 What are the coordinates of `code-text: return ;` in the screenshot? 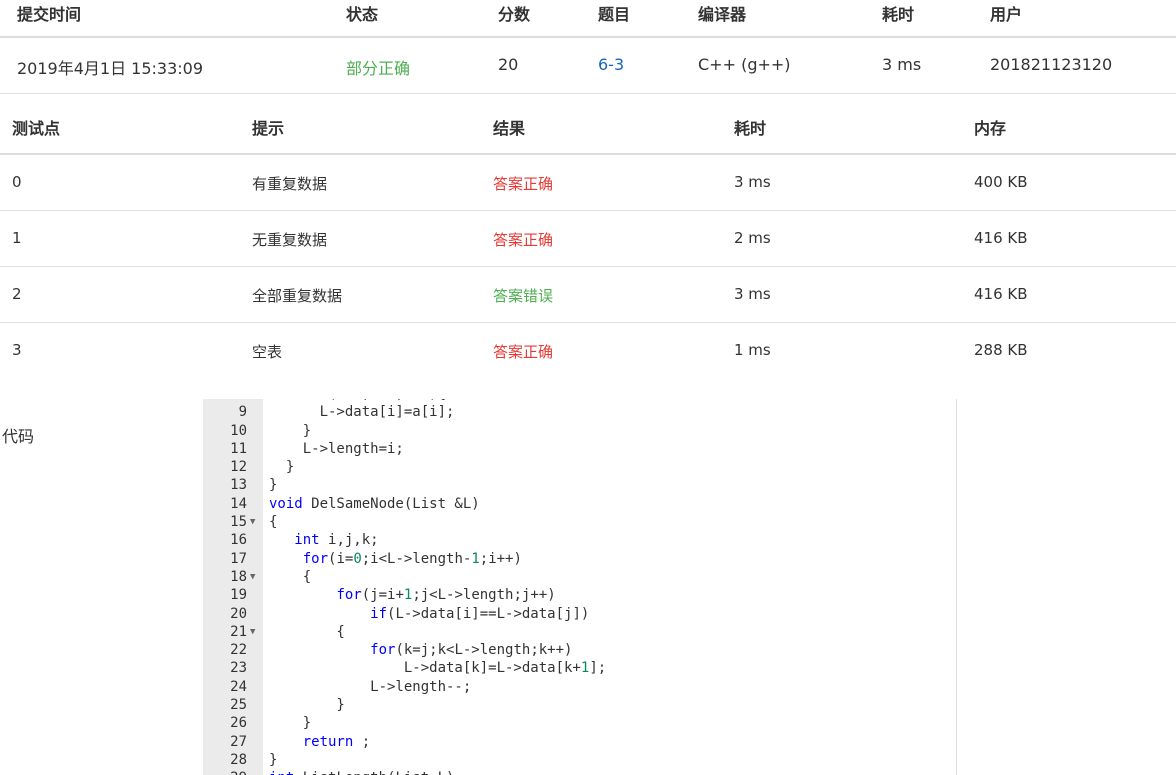 It's located at (336, 741).